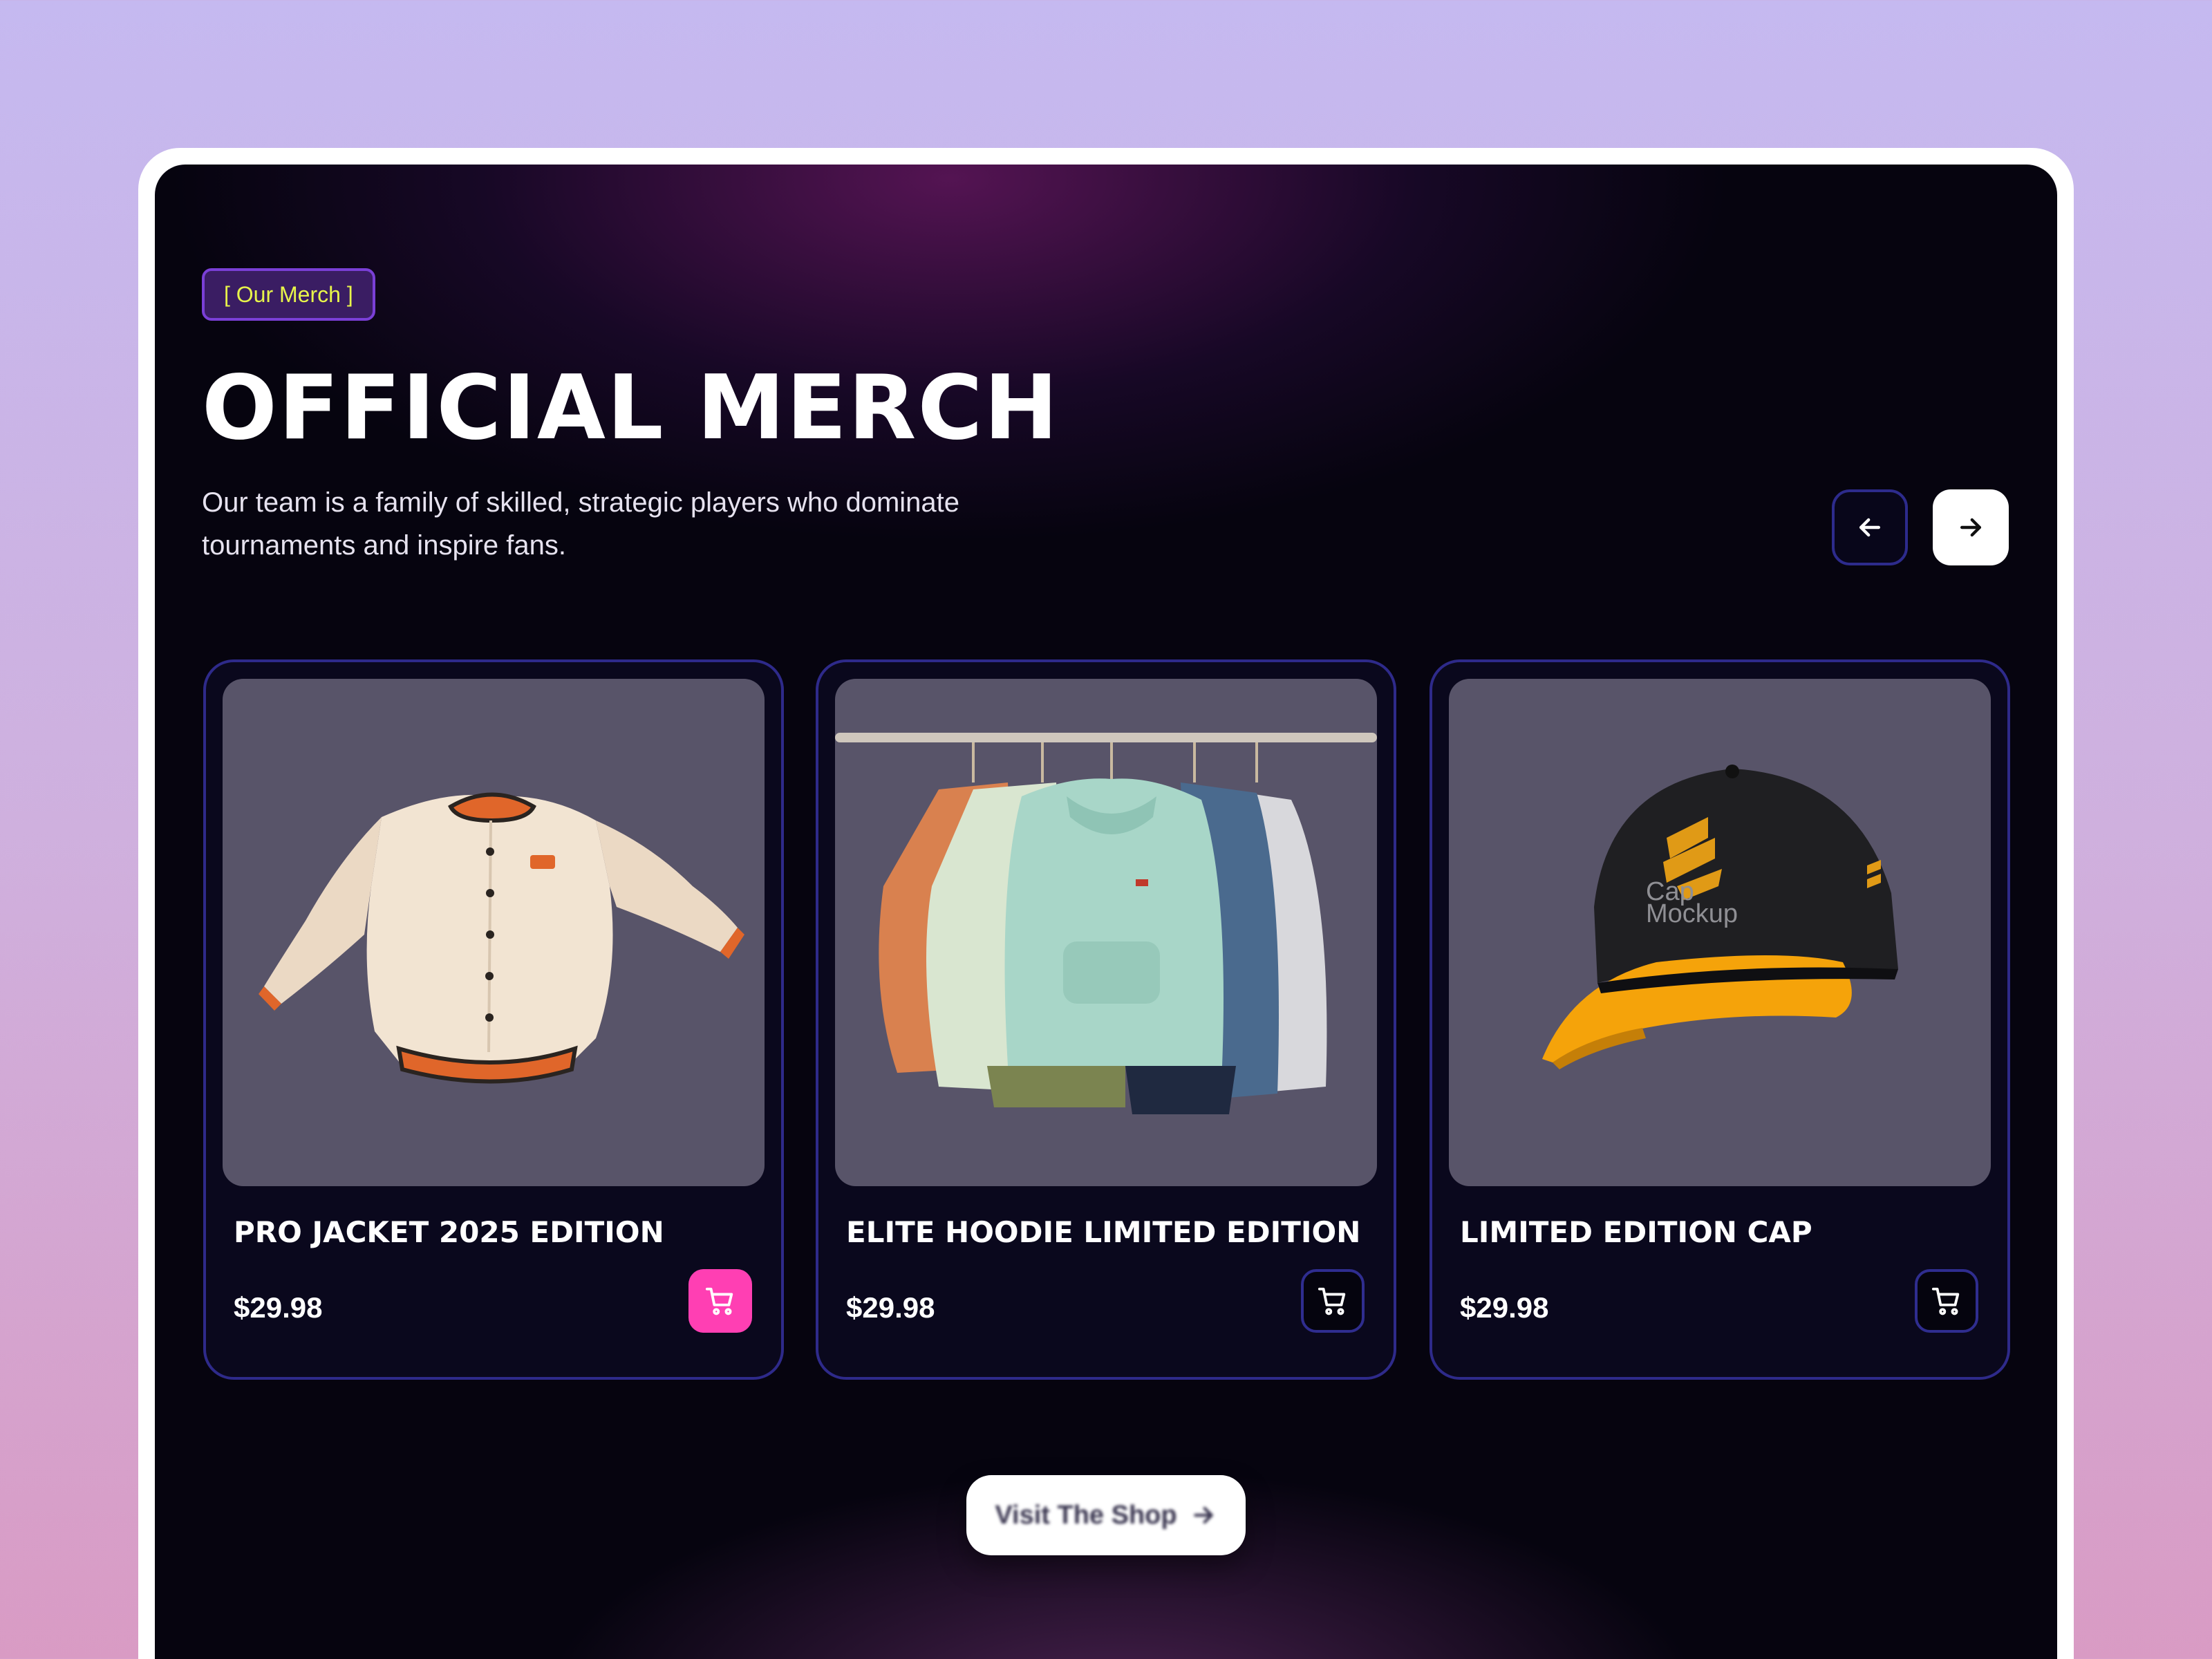  I want to click on product-image-jacket, so click(494, 932).